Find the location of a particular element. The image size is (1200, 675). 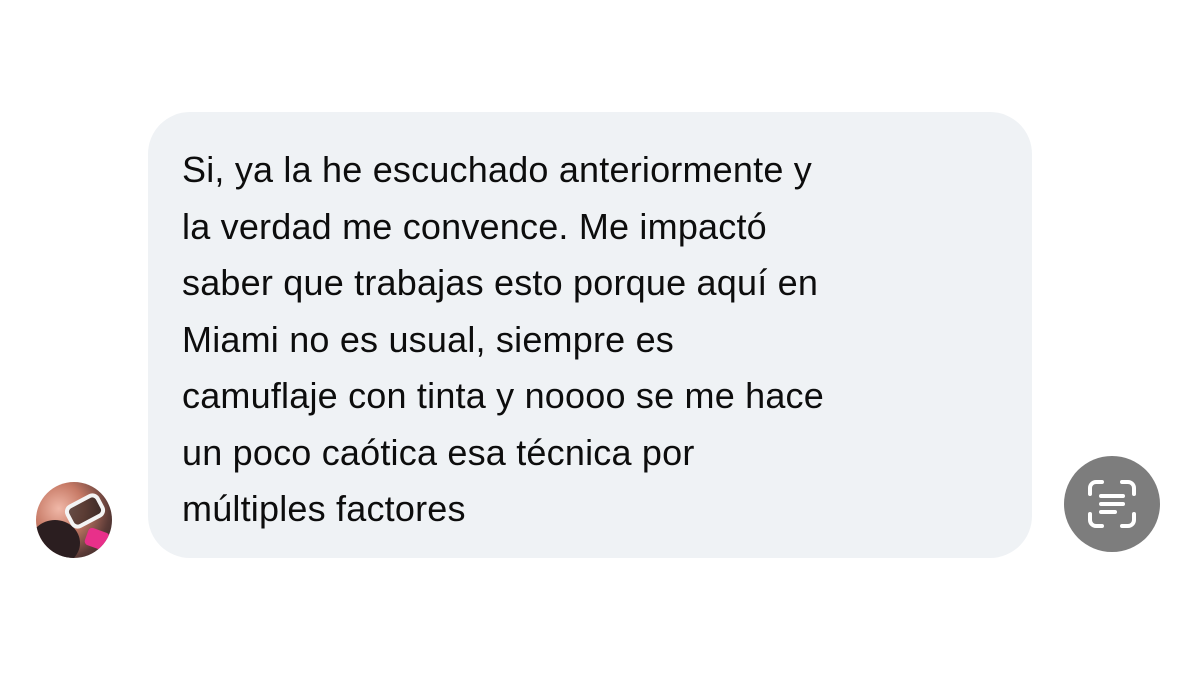

avatar is located at coordinates (74, 520).